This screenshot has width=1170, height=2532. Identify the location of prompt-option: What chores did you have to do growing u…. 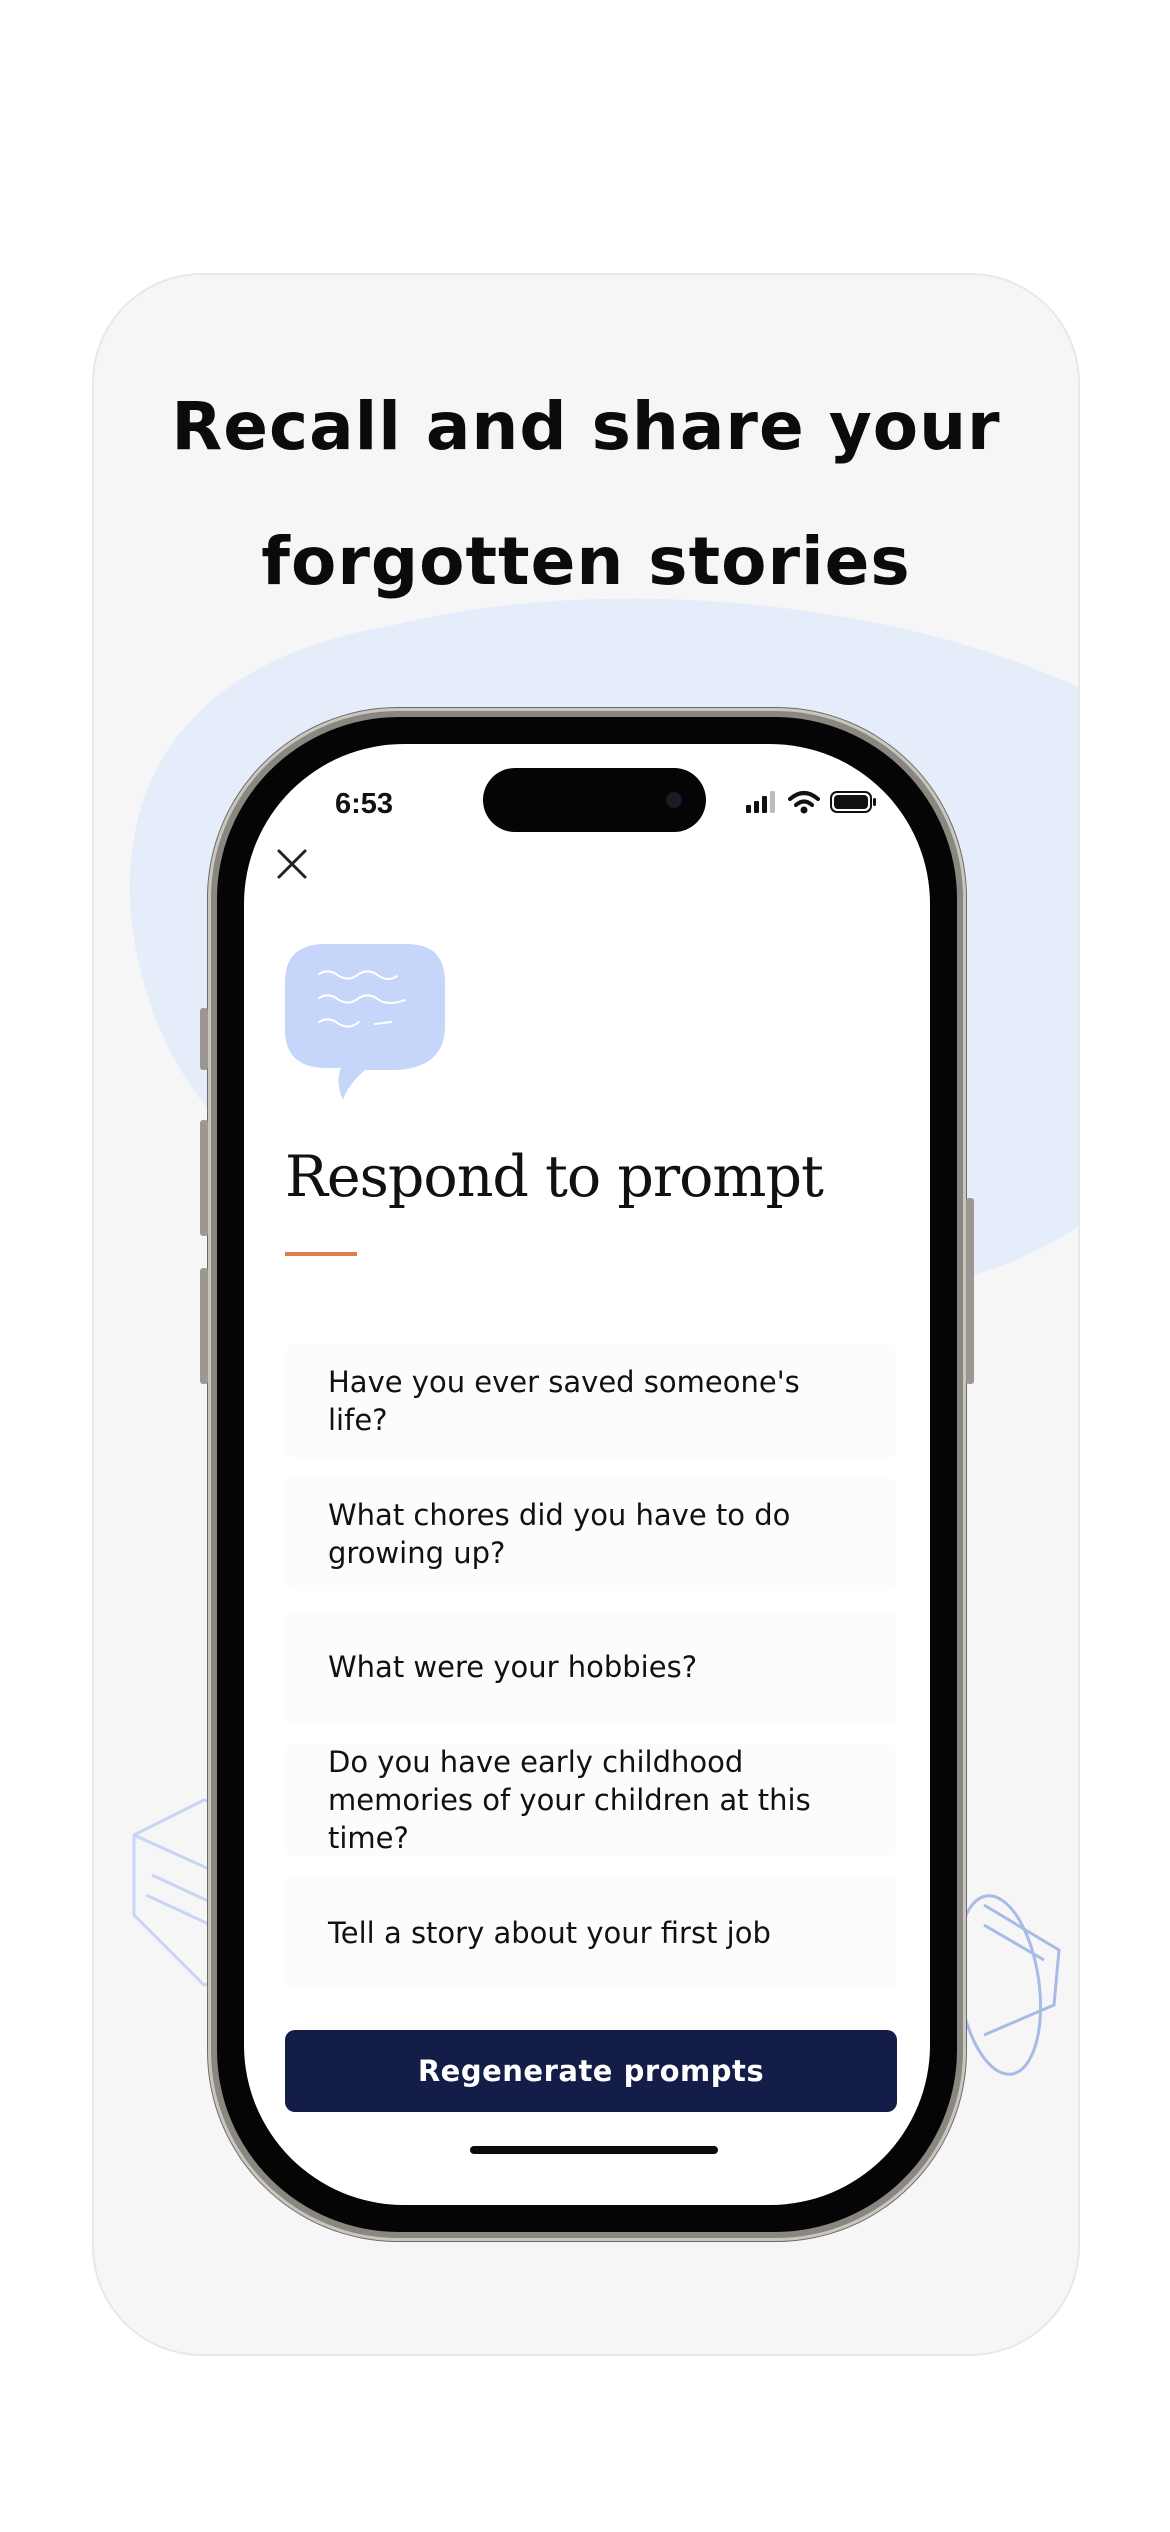
(591, 1534).